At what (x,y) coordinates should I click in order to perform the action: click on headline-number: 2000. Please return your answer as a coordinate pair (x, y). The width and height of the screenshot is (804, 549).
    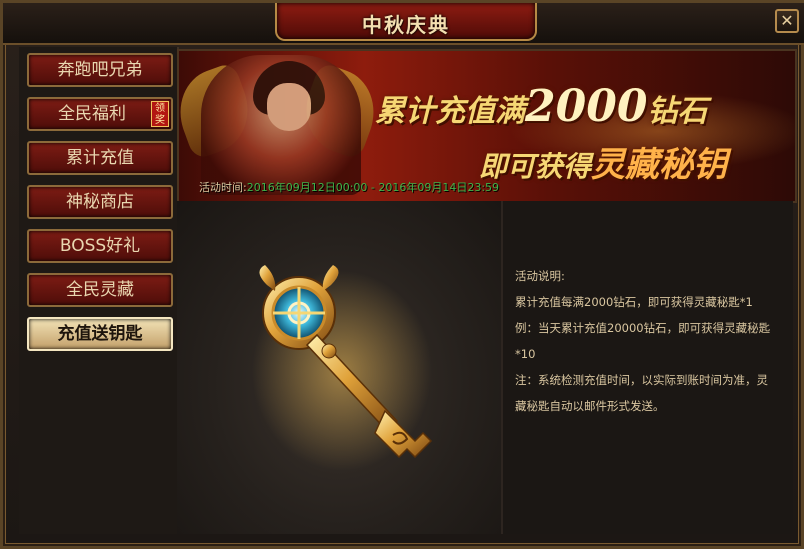
    Looking at the image, I should click on (586, 106).